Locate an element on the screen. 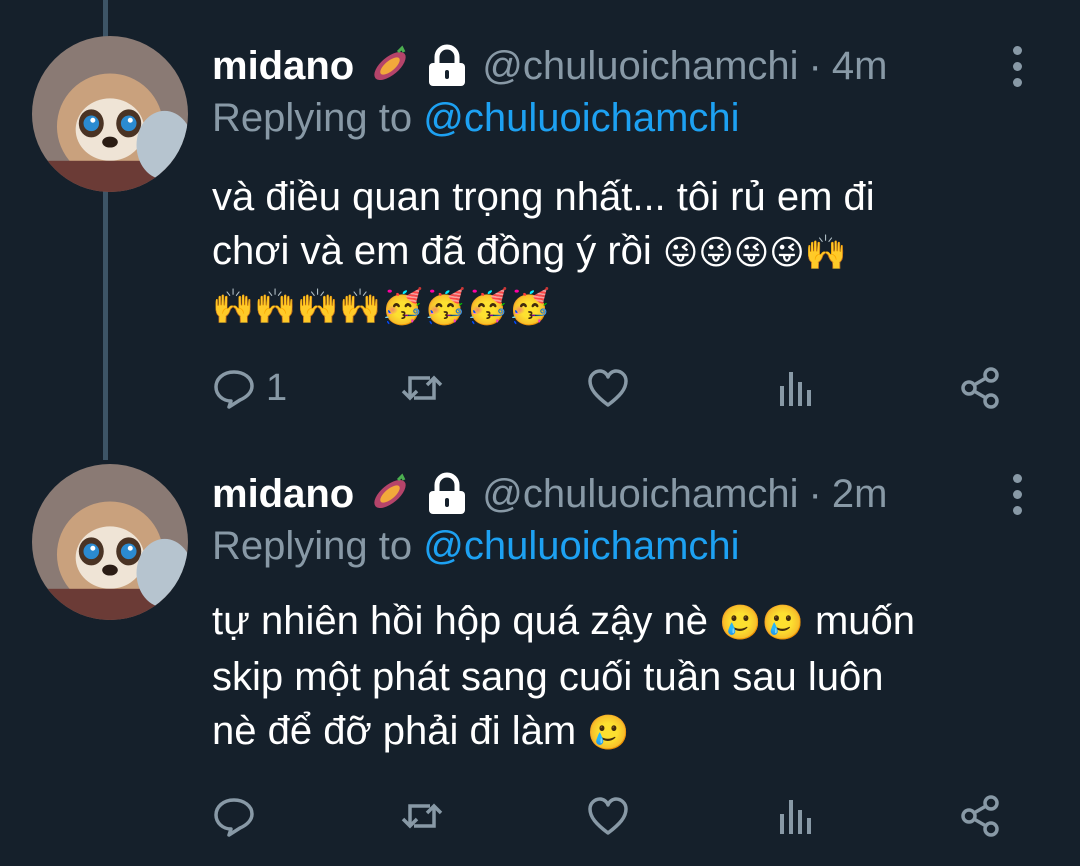 Image resolution: width=1080 pixels, height=866 pixels. emoji-group: 🥲 is located at coordinates (608, 733).